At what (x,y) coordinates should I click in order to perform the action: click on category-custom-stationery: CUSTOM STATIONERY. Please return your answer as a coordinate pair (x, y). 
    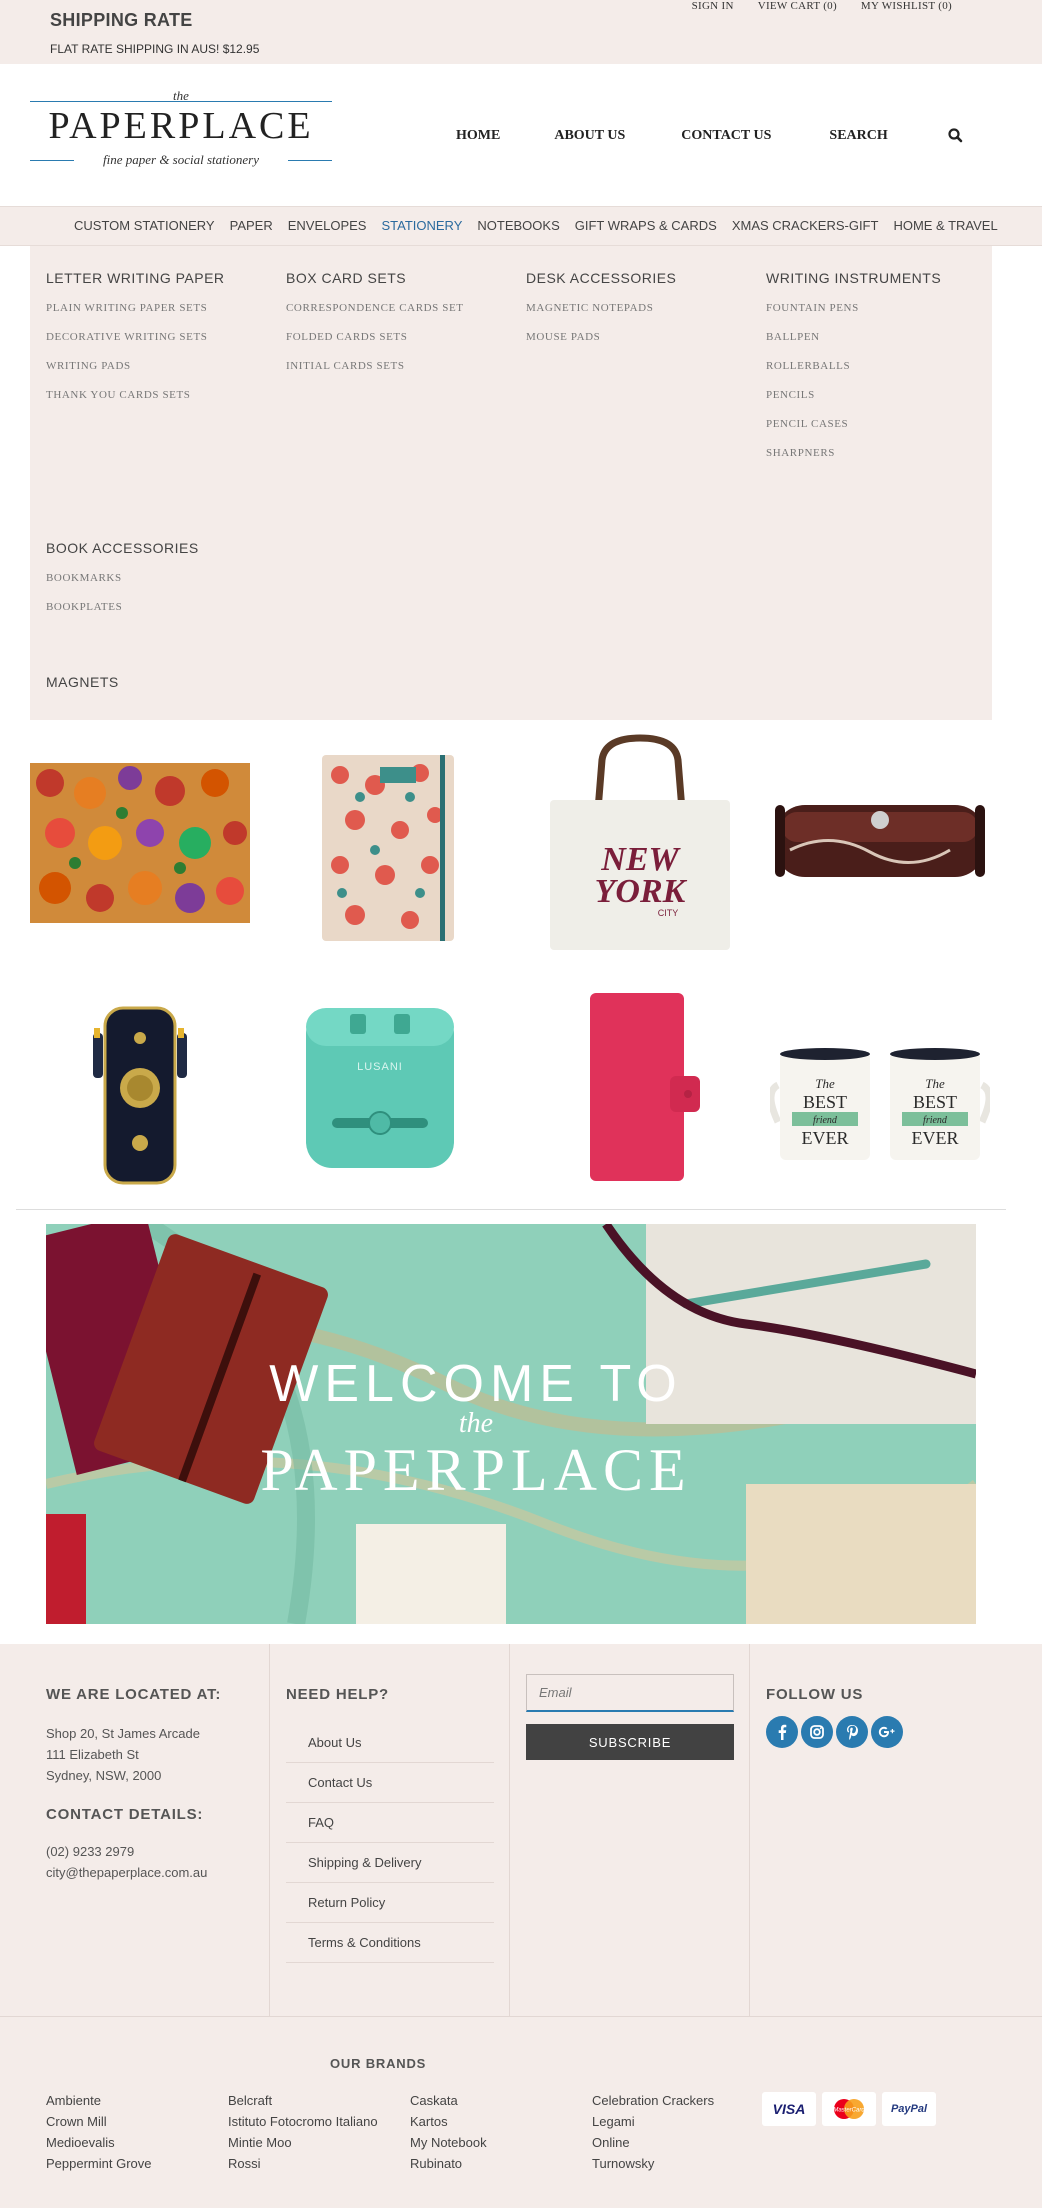
    Looking at the image, I should click on (144, 225).